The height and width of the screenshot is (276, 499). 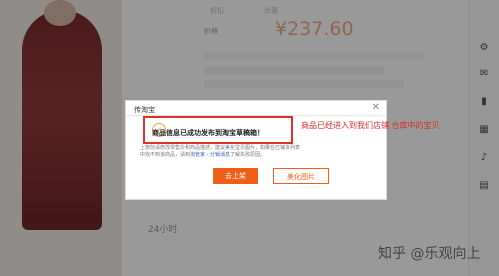 I want to click on close-icon: ✕, so click(x=376, y=107).